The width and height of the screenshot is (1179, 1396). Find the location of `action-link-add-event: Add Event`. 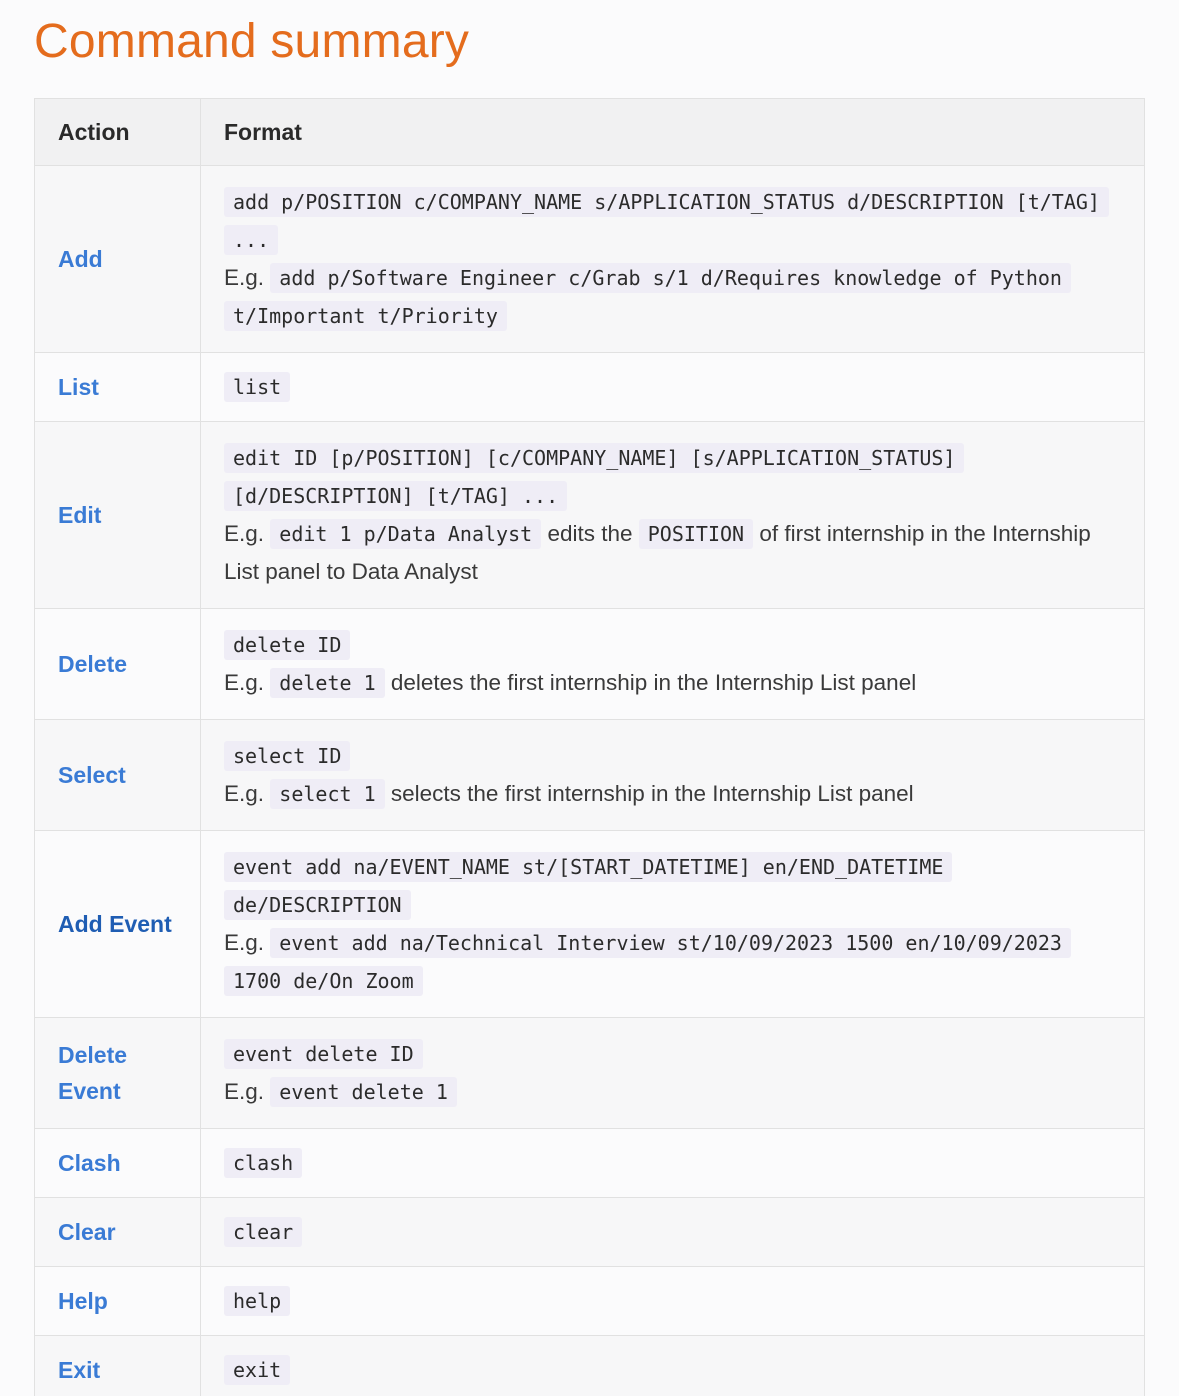

action-link-add-event: Add Event is located at coordinates (115, 924).